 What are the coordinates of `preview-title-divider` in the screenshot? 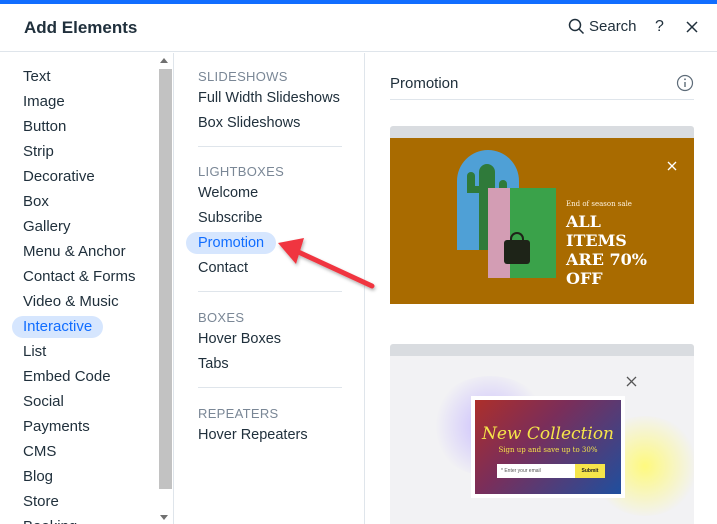 It's located at (542, 99).